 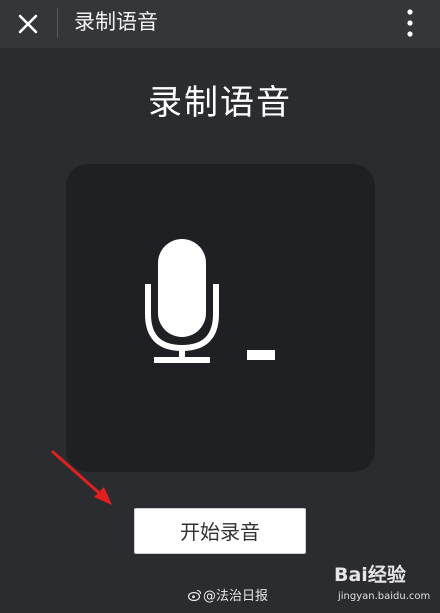 I want to click on title-divider, so click(x=57, y=23).